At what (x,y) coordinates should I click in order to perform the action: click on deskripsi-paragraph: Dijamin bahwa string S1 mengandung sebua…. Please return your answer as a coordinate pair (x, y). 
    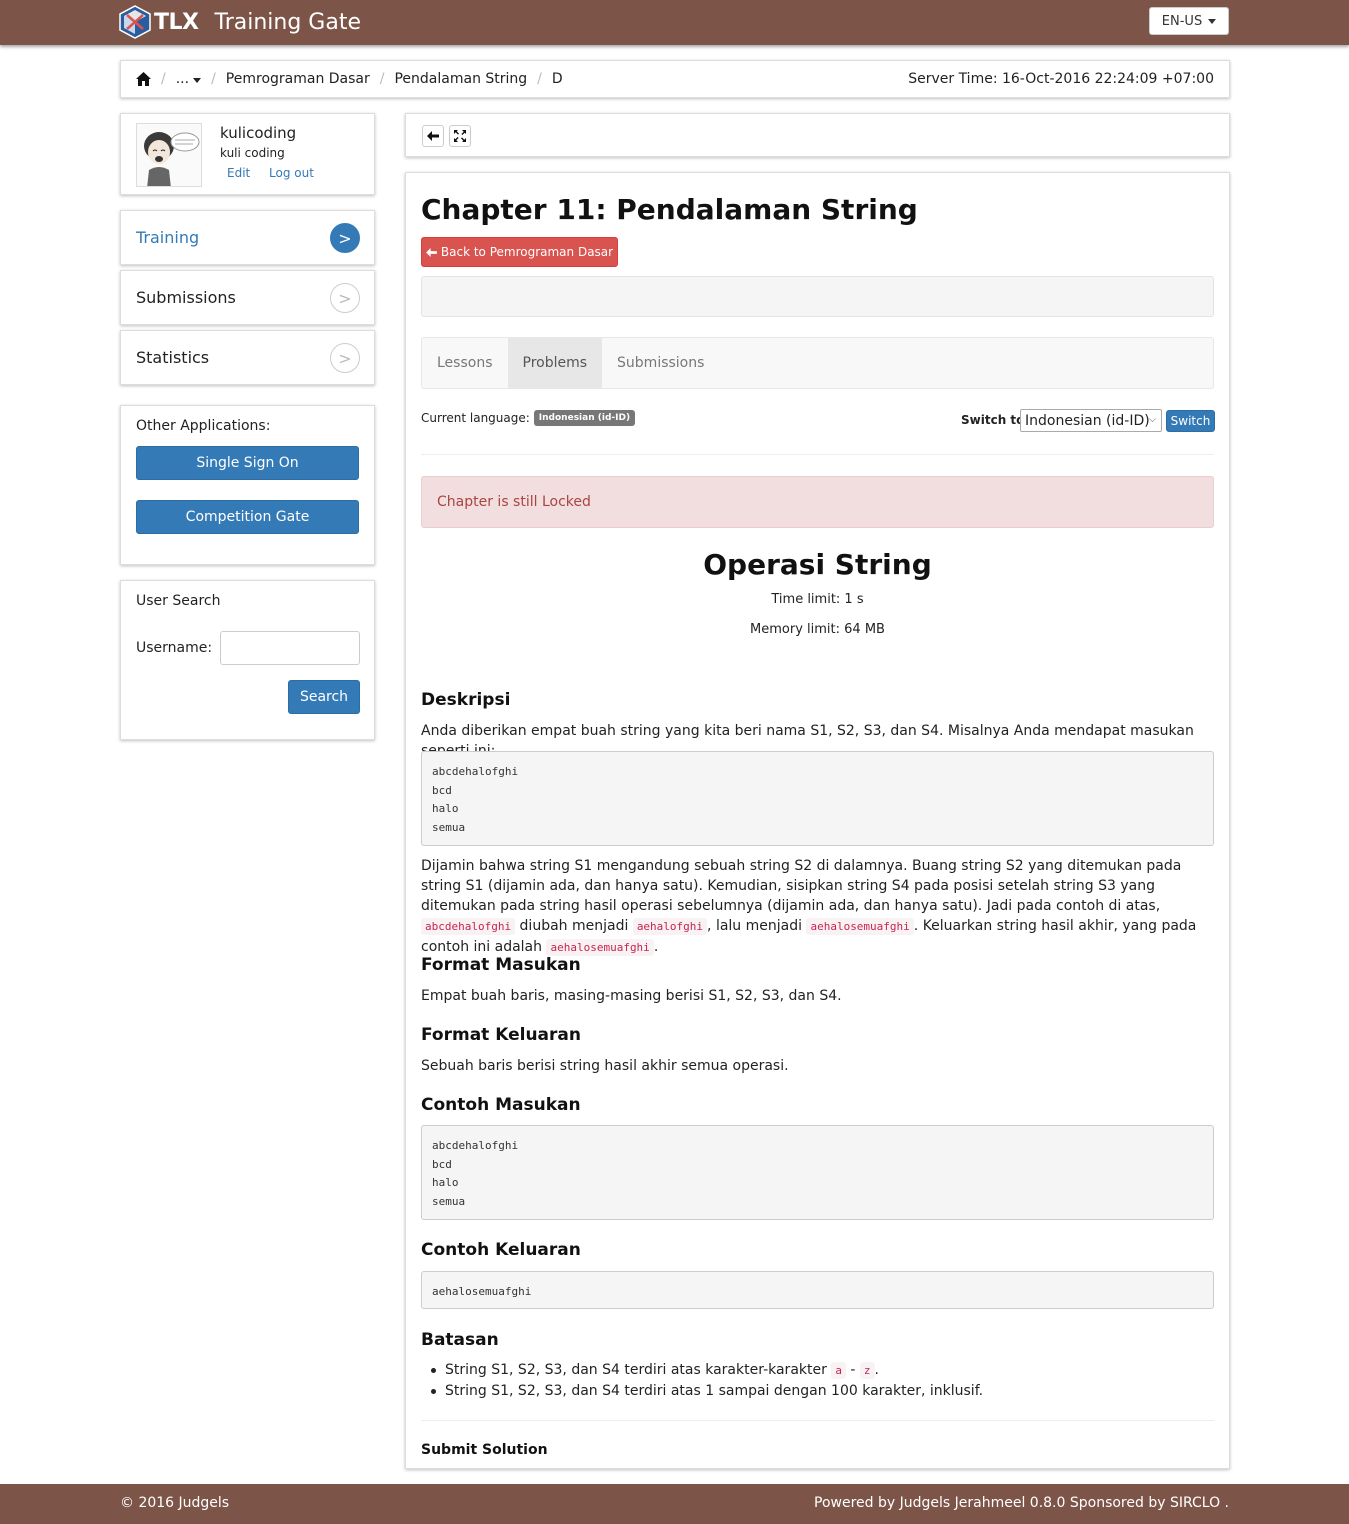
    Looking at the image, I should click on (809, 907).